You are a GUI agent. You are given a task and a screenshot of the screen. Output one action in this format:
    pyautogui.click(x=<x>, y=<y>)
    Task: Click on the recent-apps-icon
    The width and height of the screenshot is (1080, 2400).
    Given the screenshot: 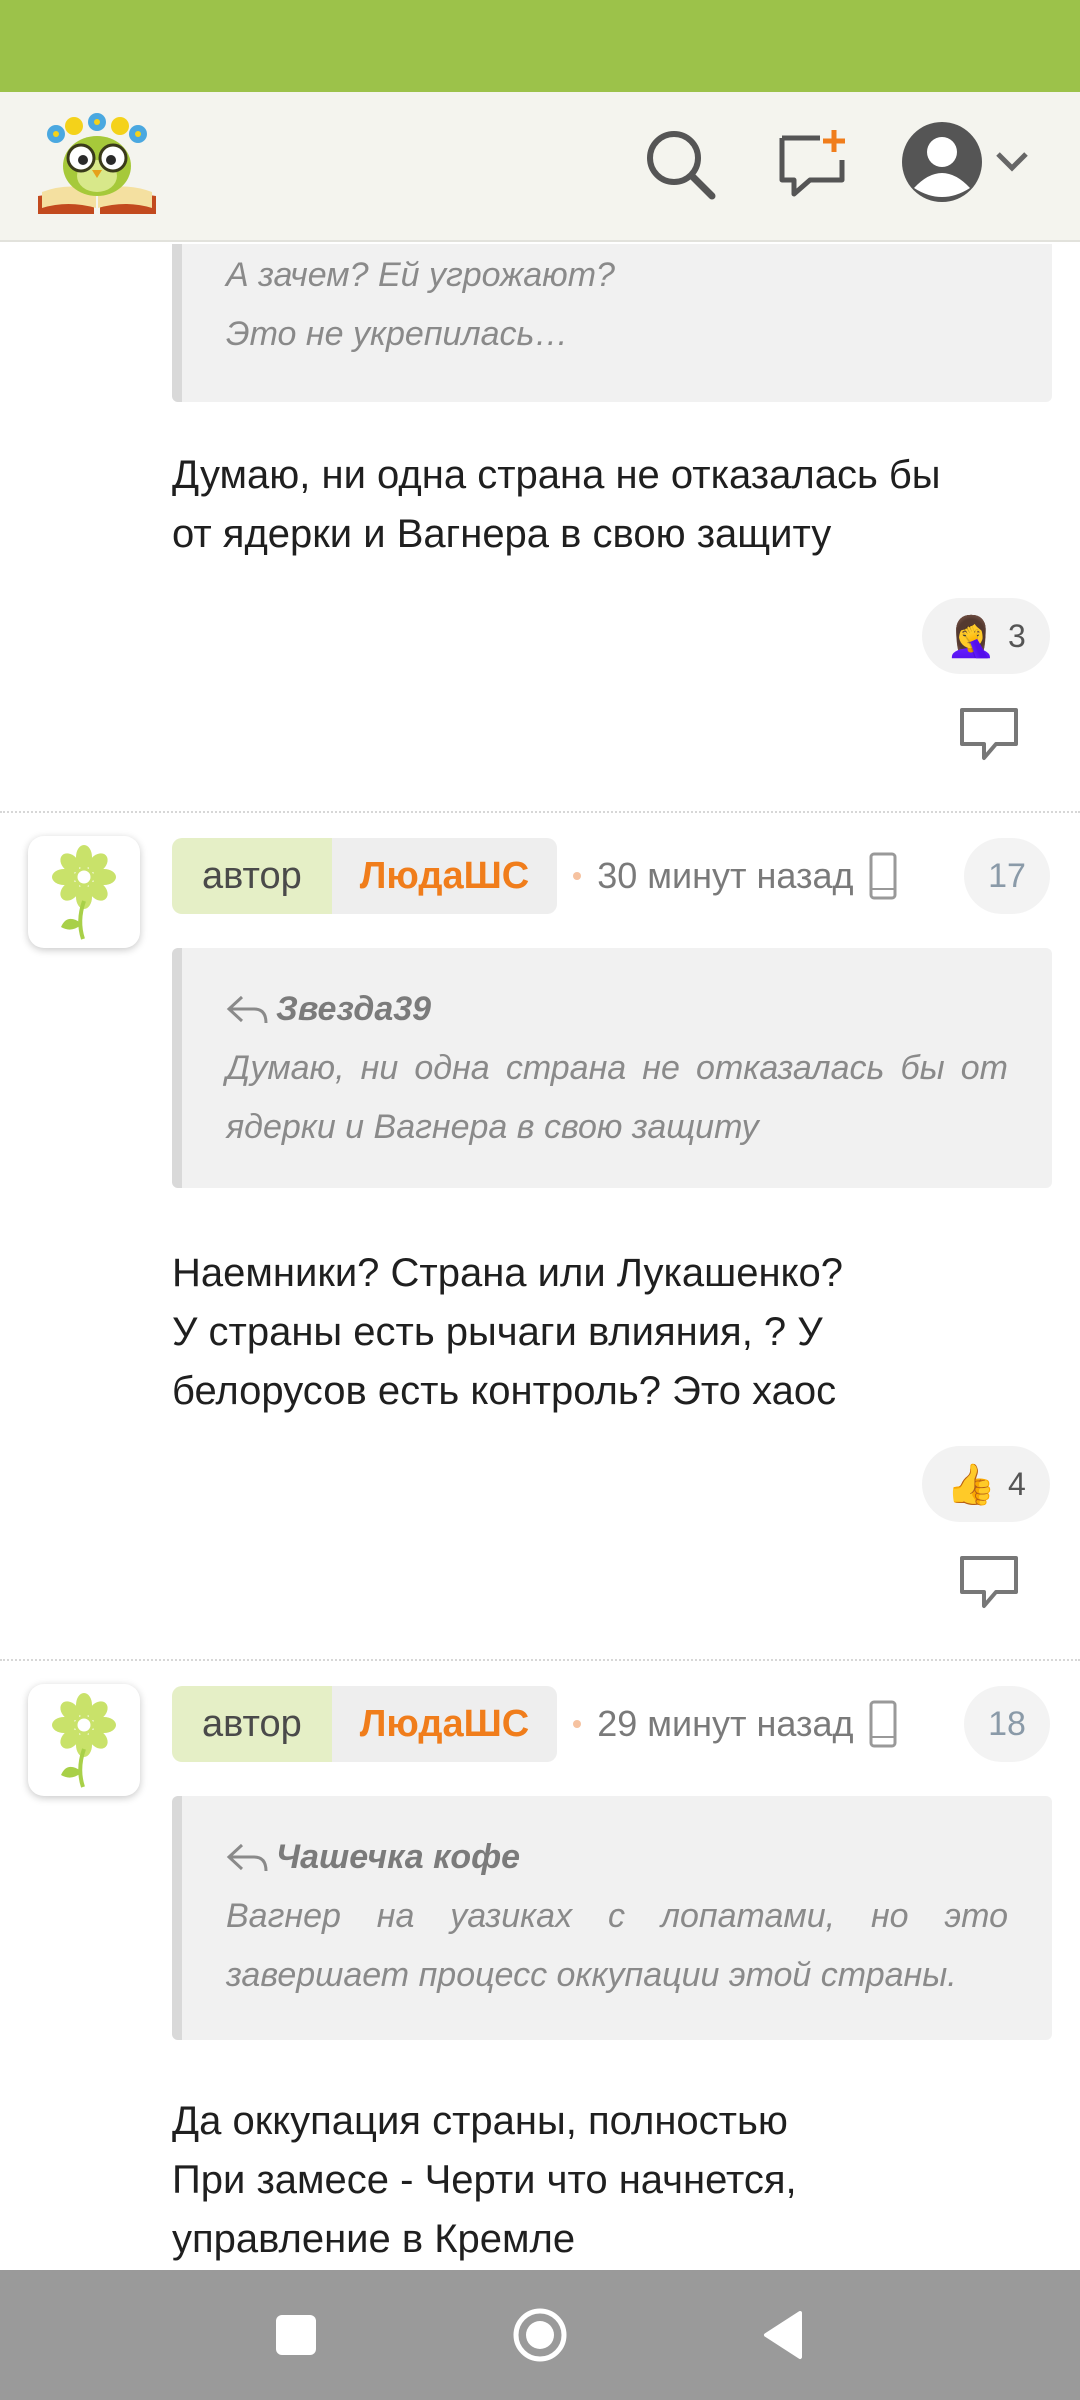 What is the action you would take?
    pyautogui.click(x=296, y=2335)
    